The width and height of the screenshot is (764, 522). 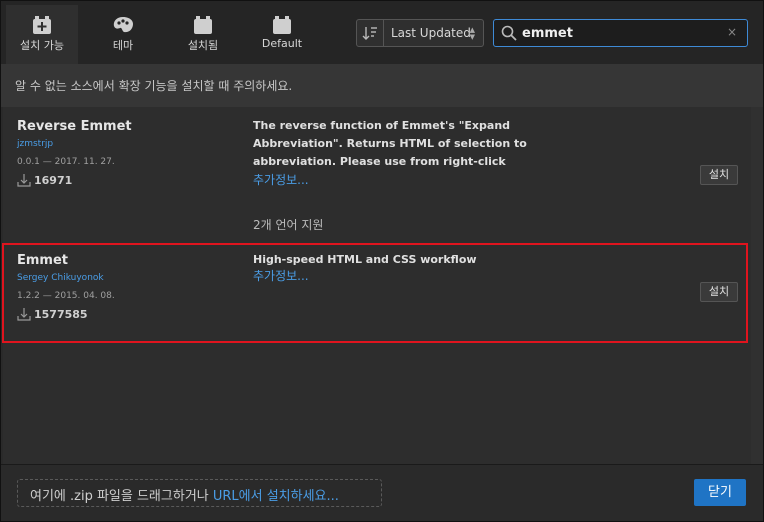 I want to click on language-support: 2개 언어 지원, so click(x=288, y=225).